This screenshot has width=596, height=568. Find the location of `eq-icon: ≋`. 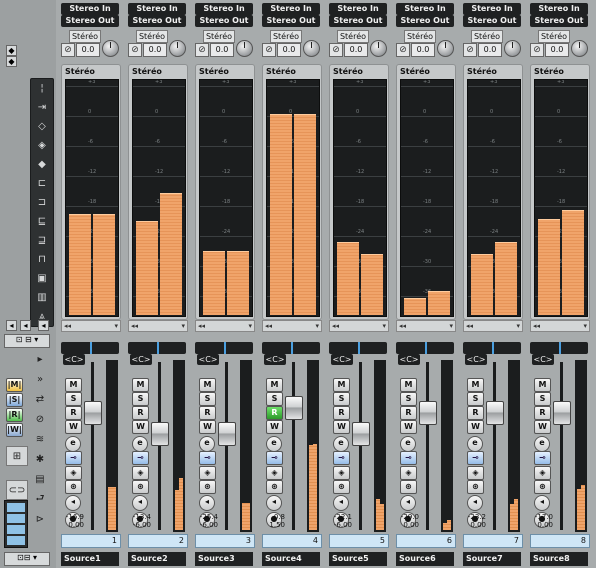

eq-icon: ≋ is located at coordinates (40, 439).